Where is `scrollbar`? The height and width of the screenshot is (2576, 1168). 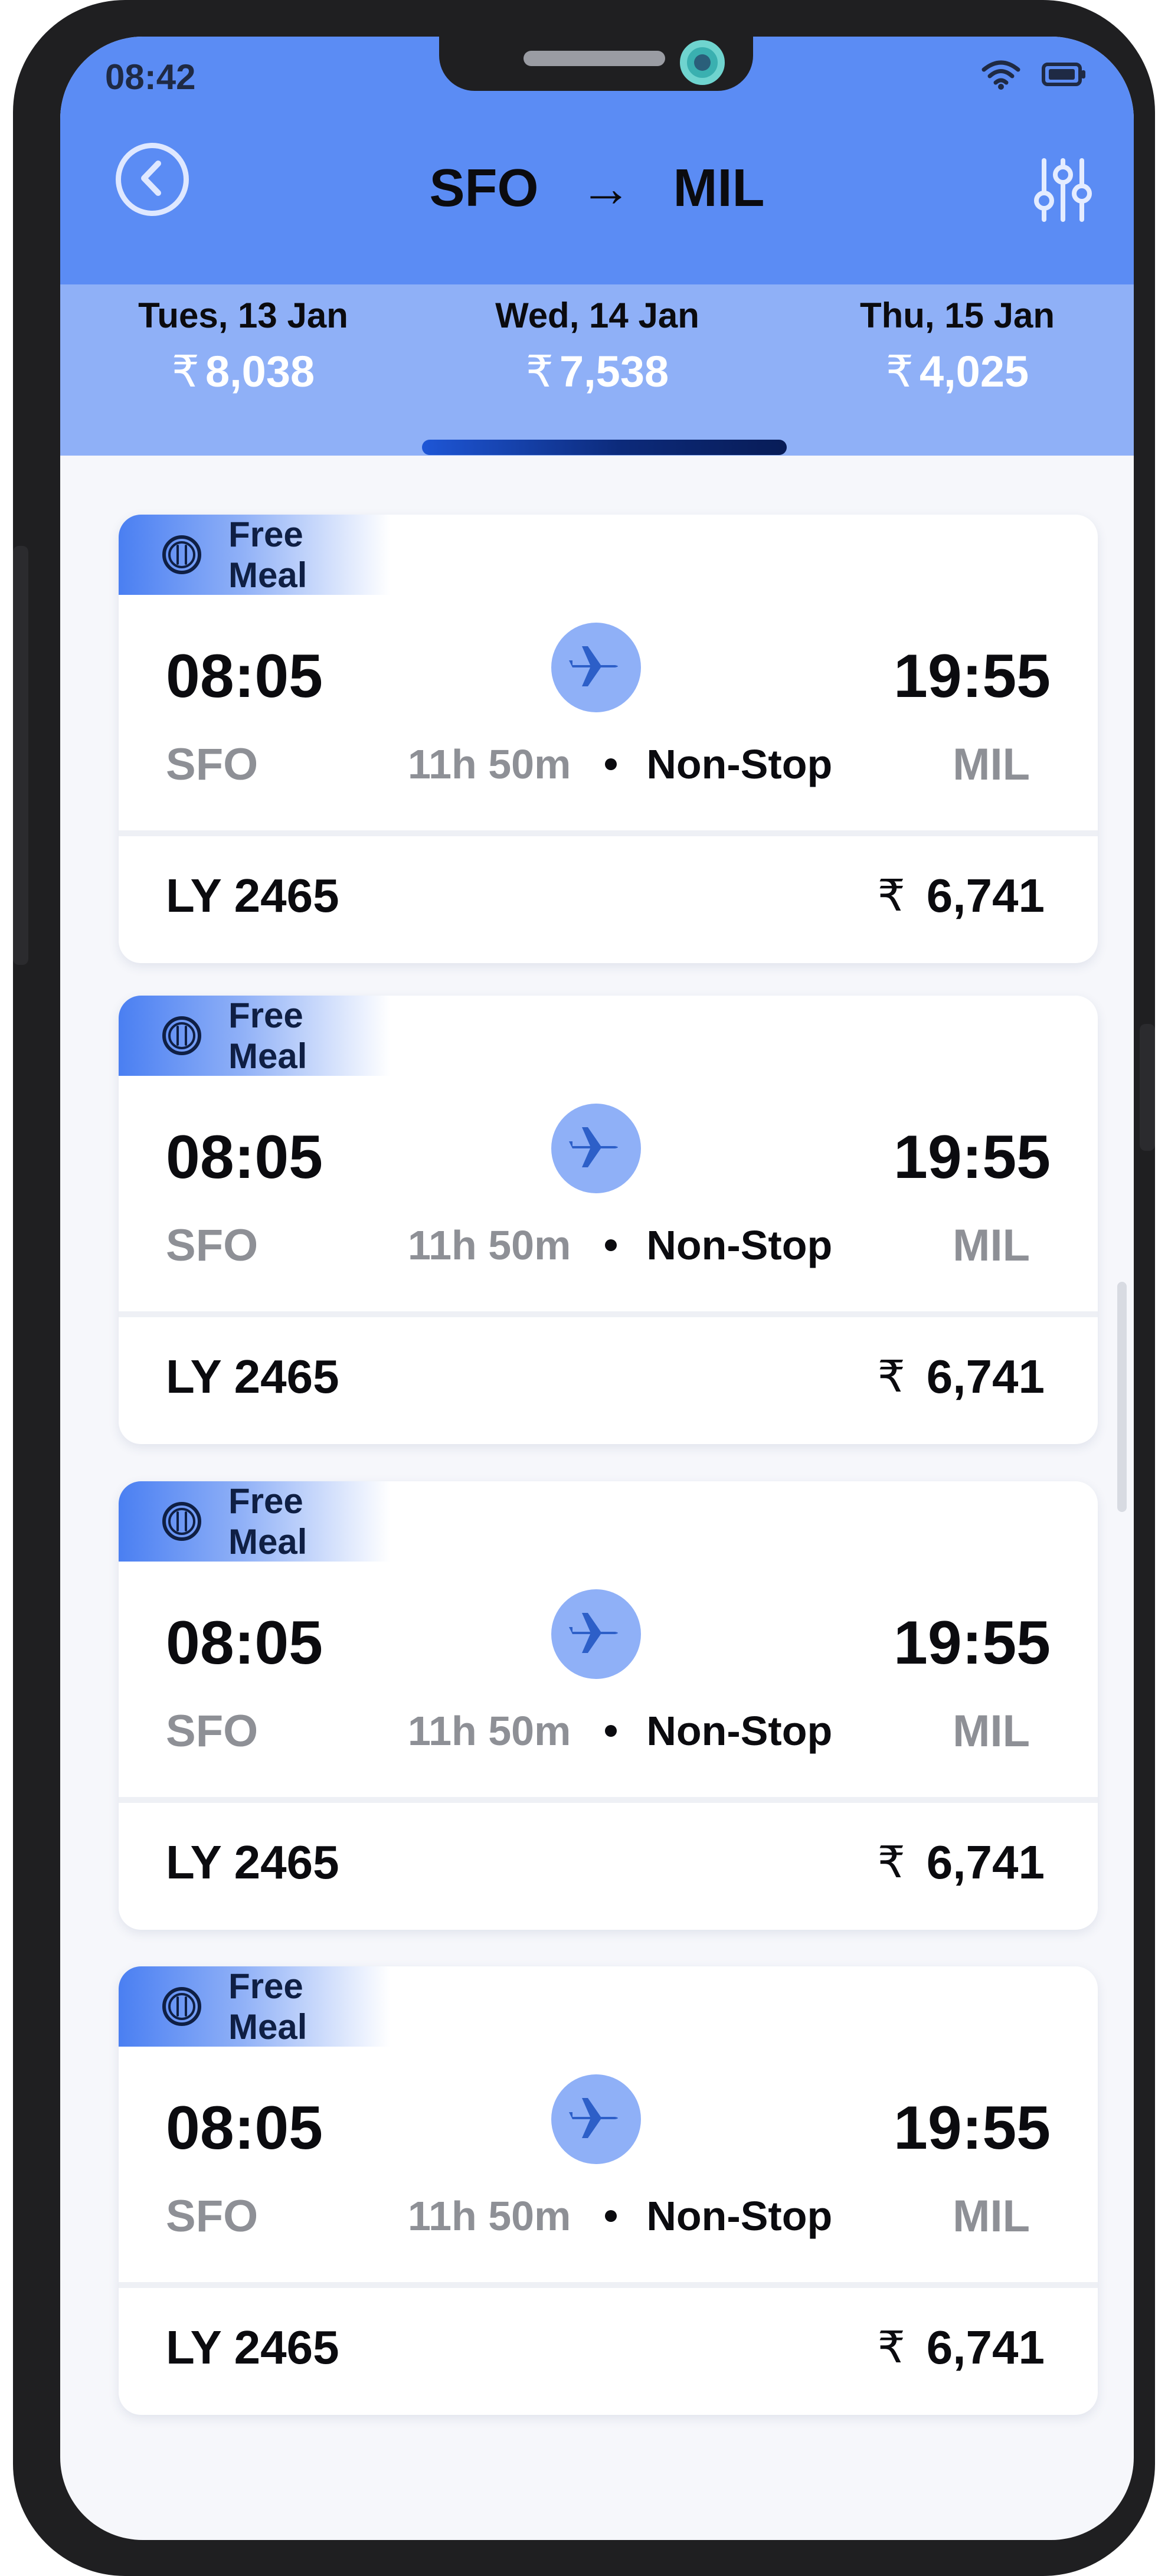
scrollbar is located at coordinates (1122, 1397).